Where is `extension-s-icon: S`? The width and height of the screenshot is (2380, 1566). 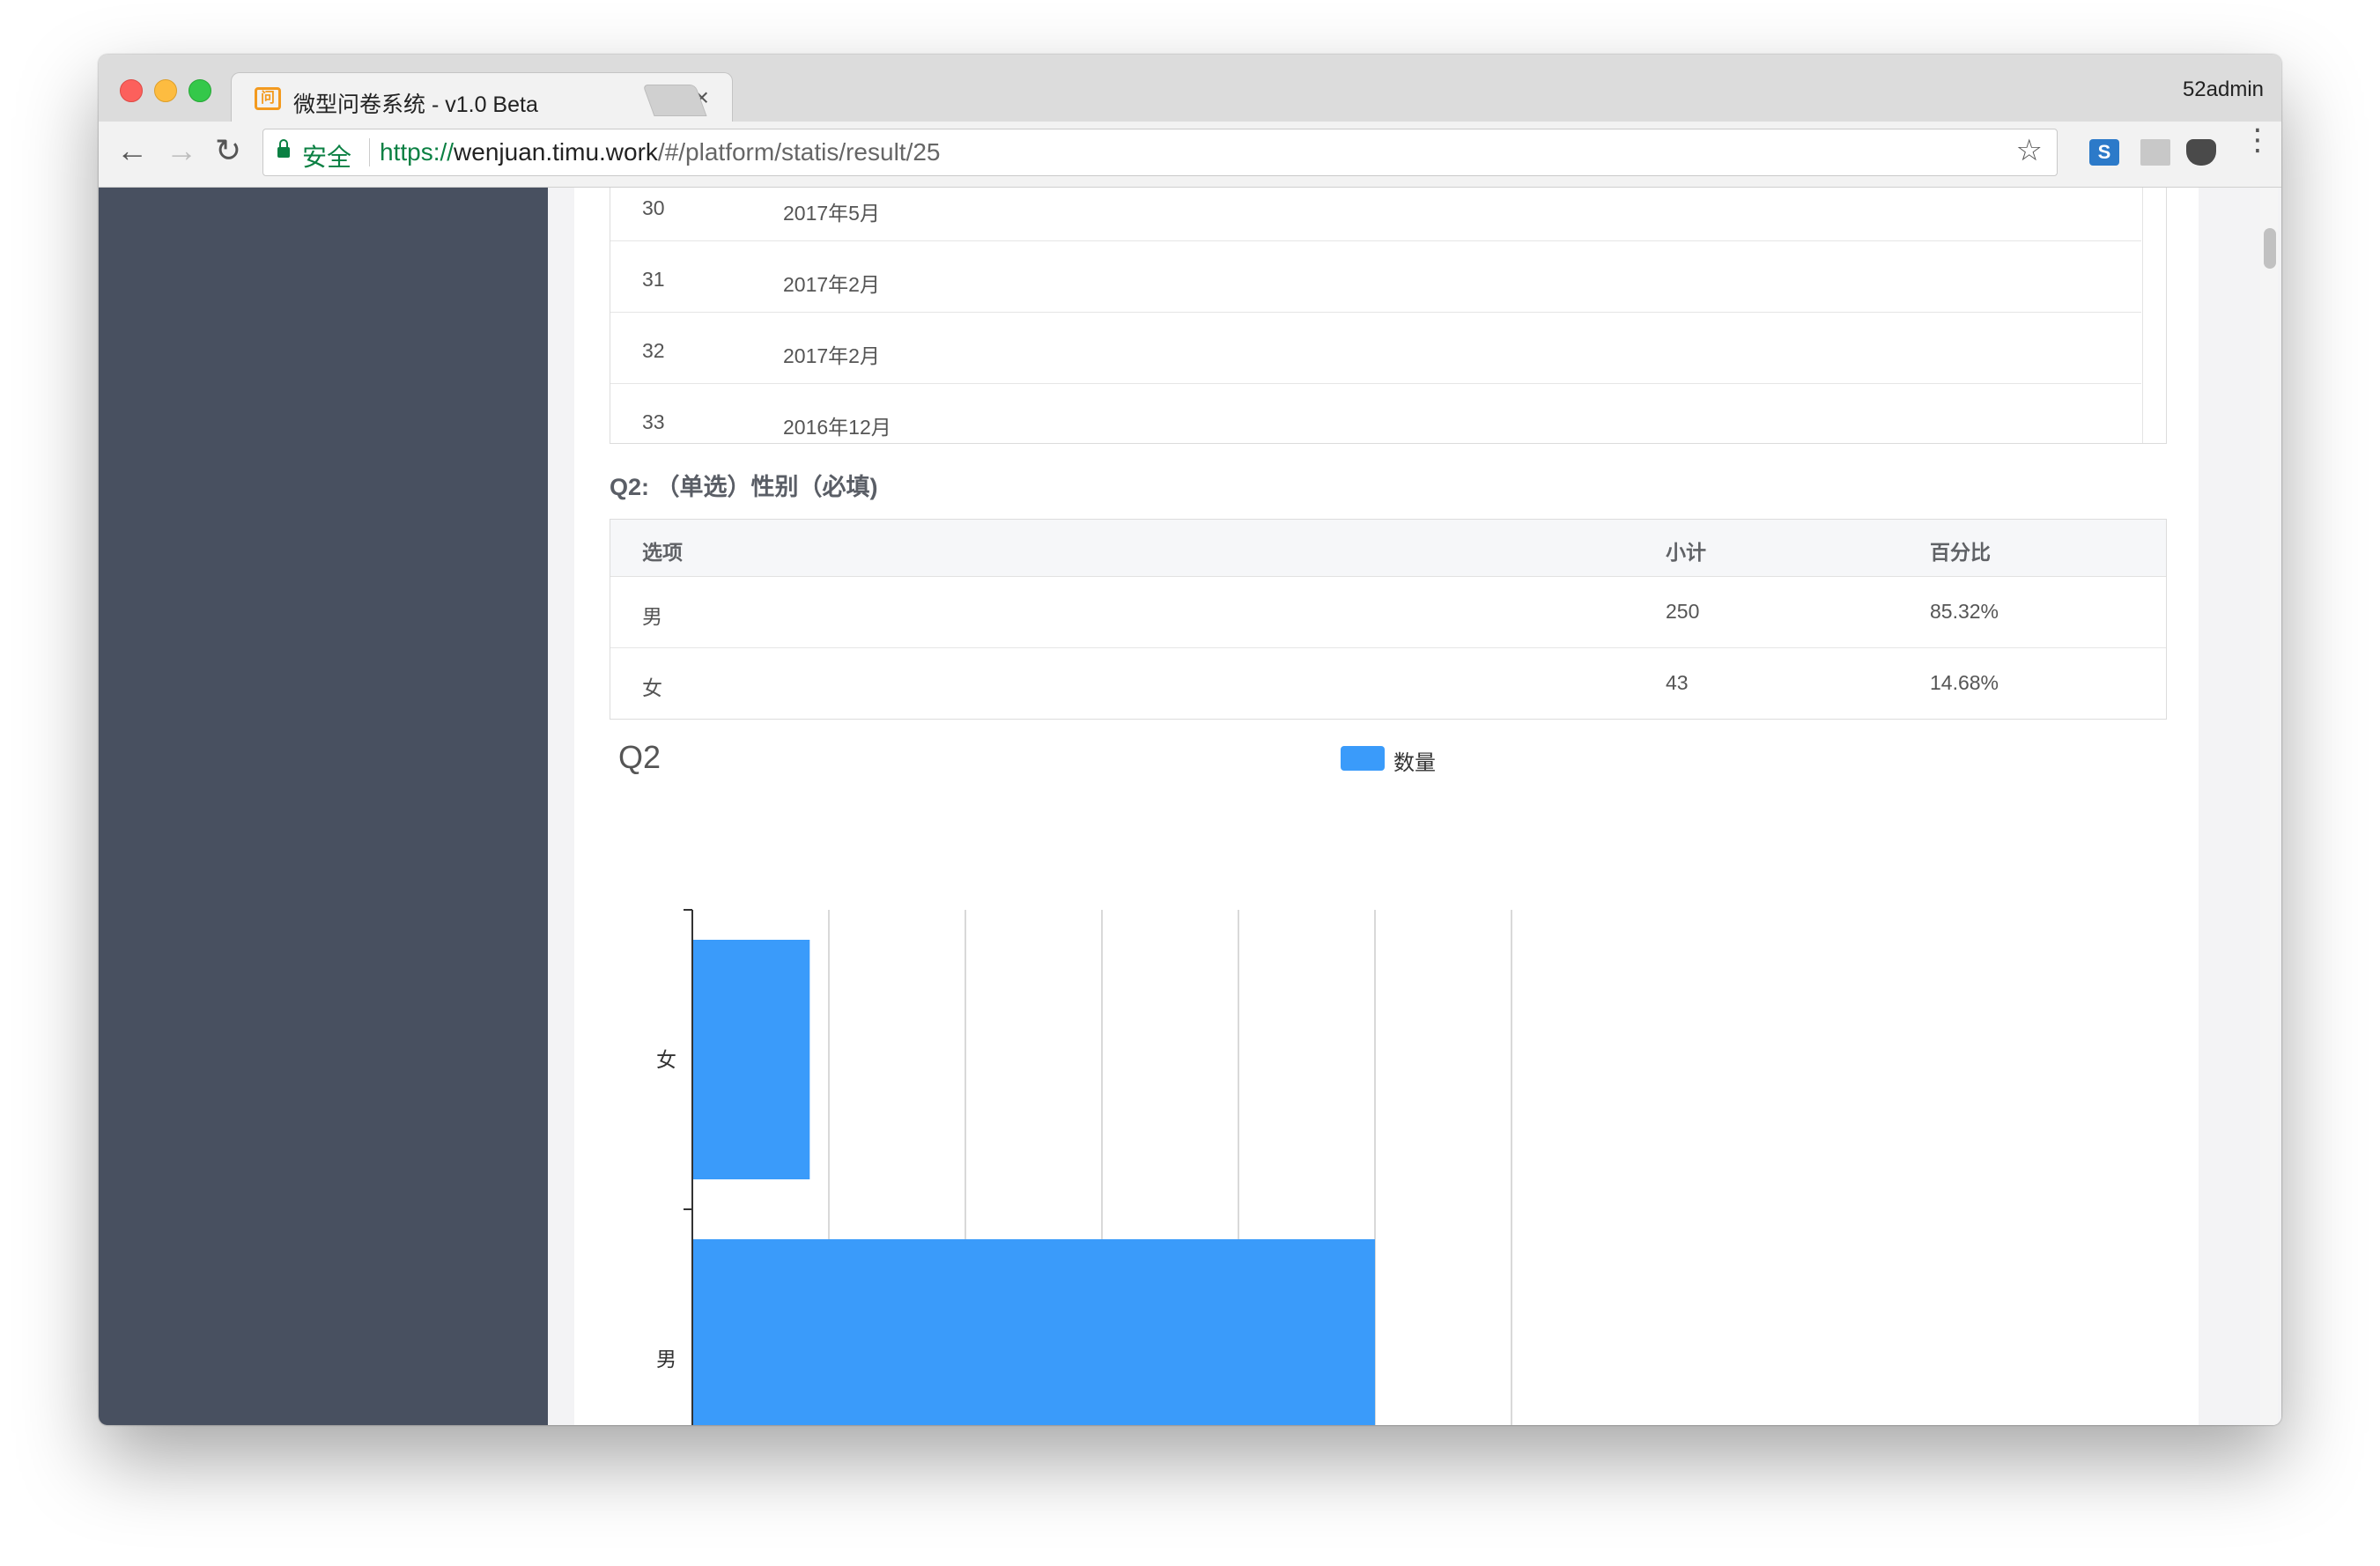
extension-s-icon: S is located at coordinates (2104, 152).